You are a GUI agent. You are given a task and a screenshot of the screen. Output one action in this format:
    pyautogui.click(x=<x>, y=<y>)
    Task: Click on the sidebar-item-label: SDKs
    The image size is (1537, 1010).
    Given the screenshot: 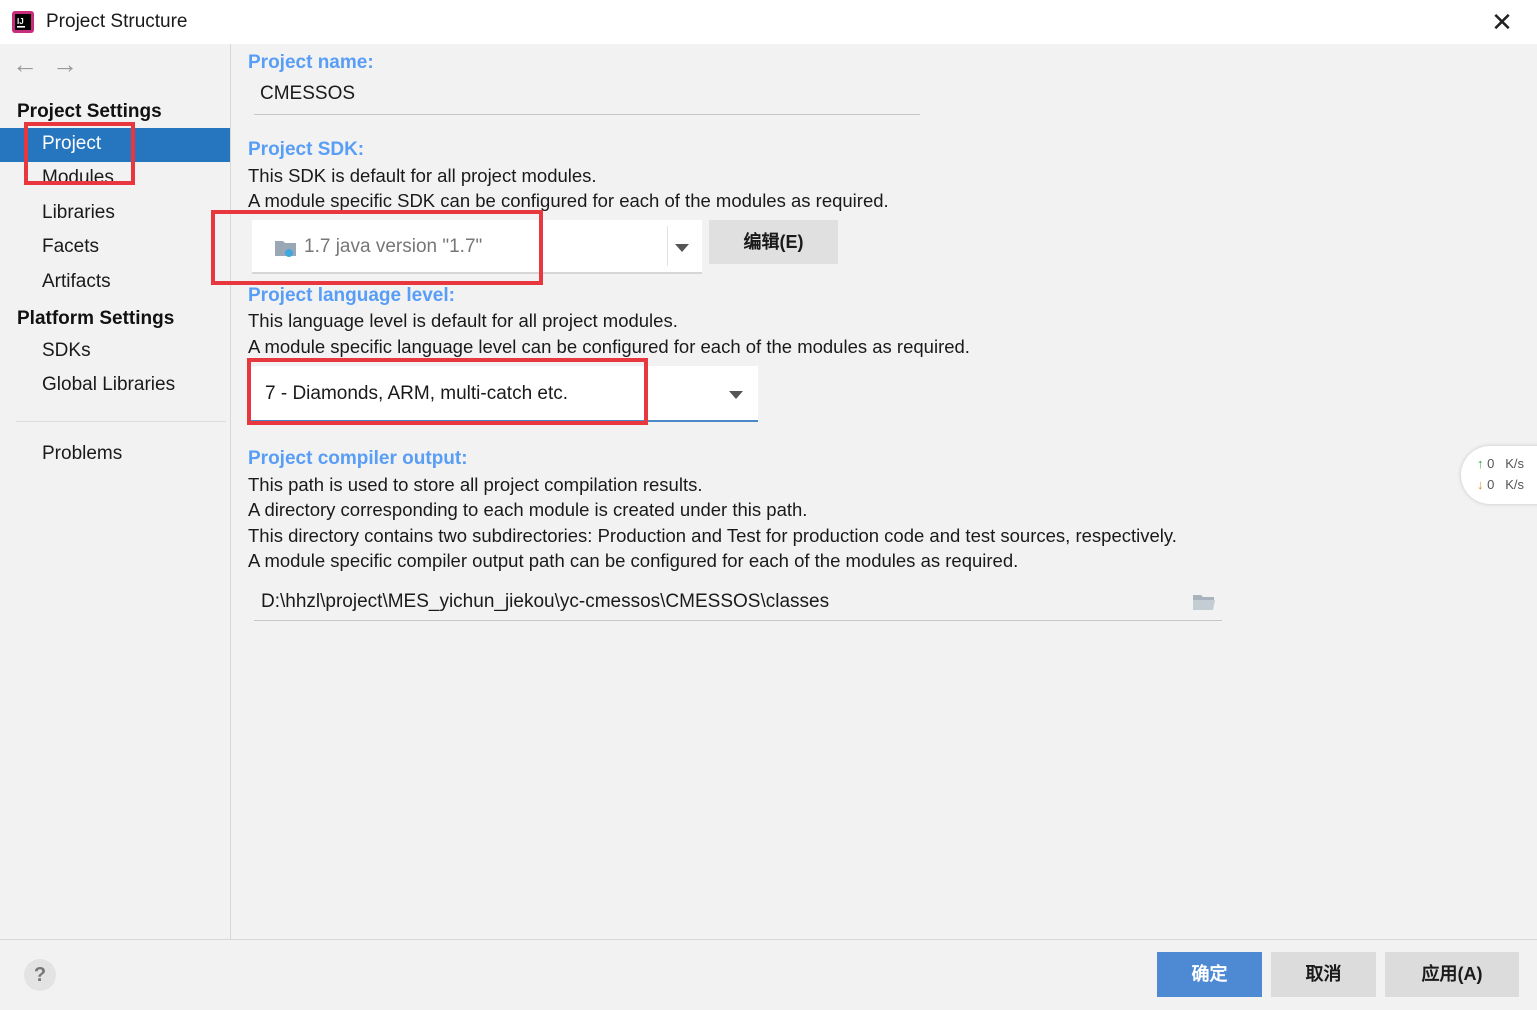 What is the action you would take?
    pyautogui.click(x=66, y=350)
    